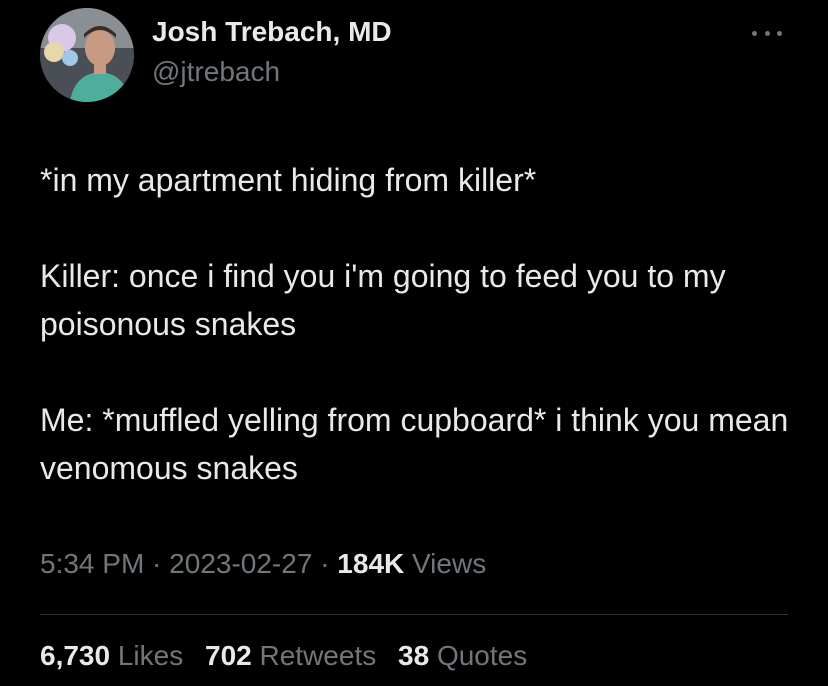  Describe the element at coordinates (75, 655) in the screenshot. I see `likes-count: 6,730` at that location.